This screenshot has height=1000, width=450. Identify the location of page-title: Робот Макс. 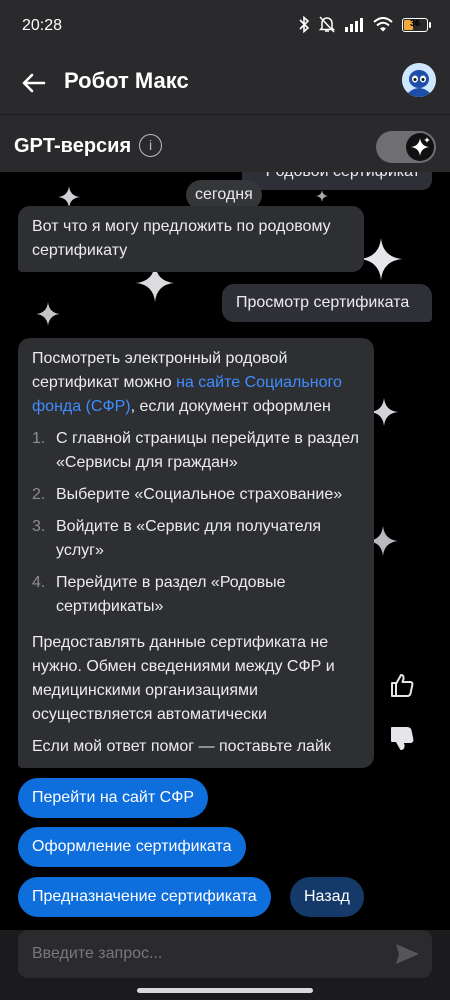
(126, 80).